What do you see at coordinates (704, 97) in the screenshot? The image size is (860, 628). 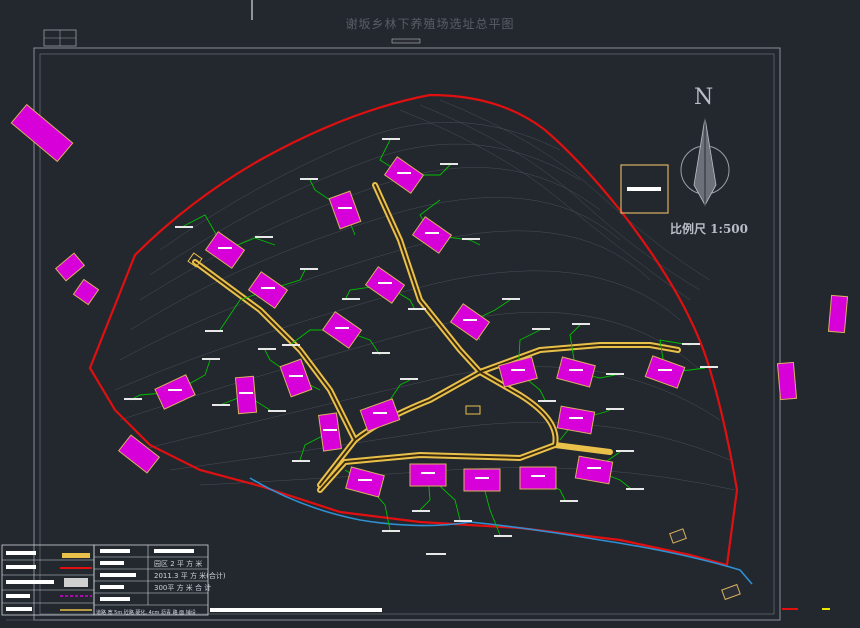 I see `north-label: N` at bounding box center [704, 97].